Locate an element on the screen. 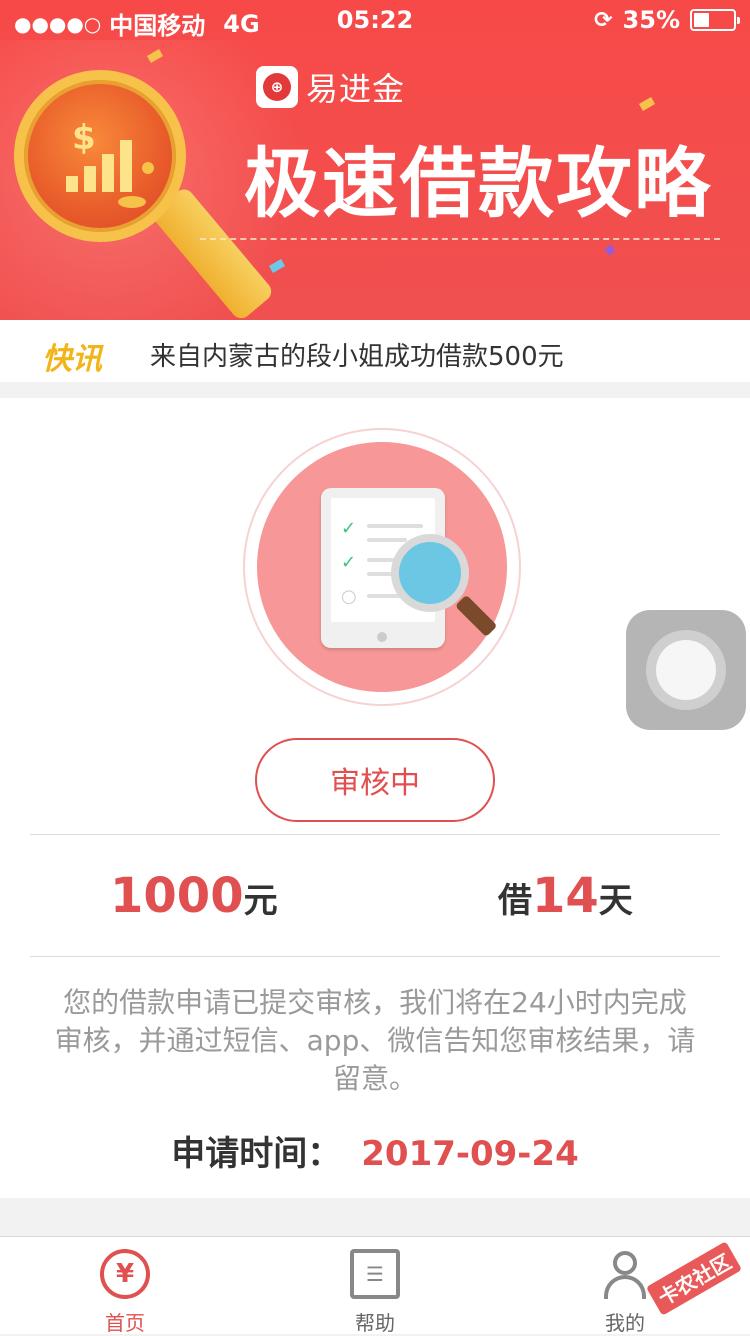  tab-help: ☰ 帮助 is located at coordinates (375, 1286).